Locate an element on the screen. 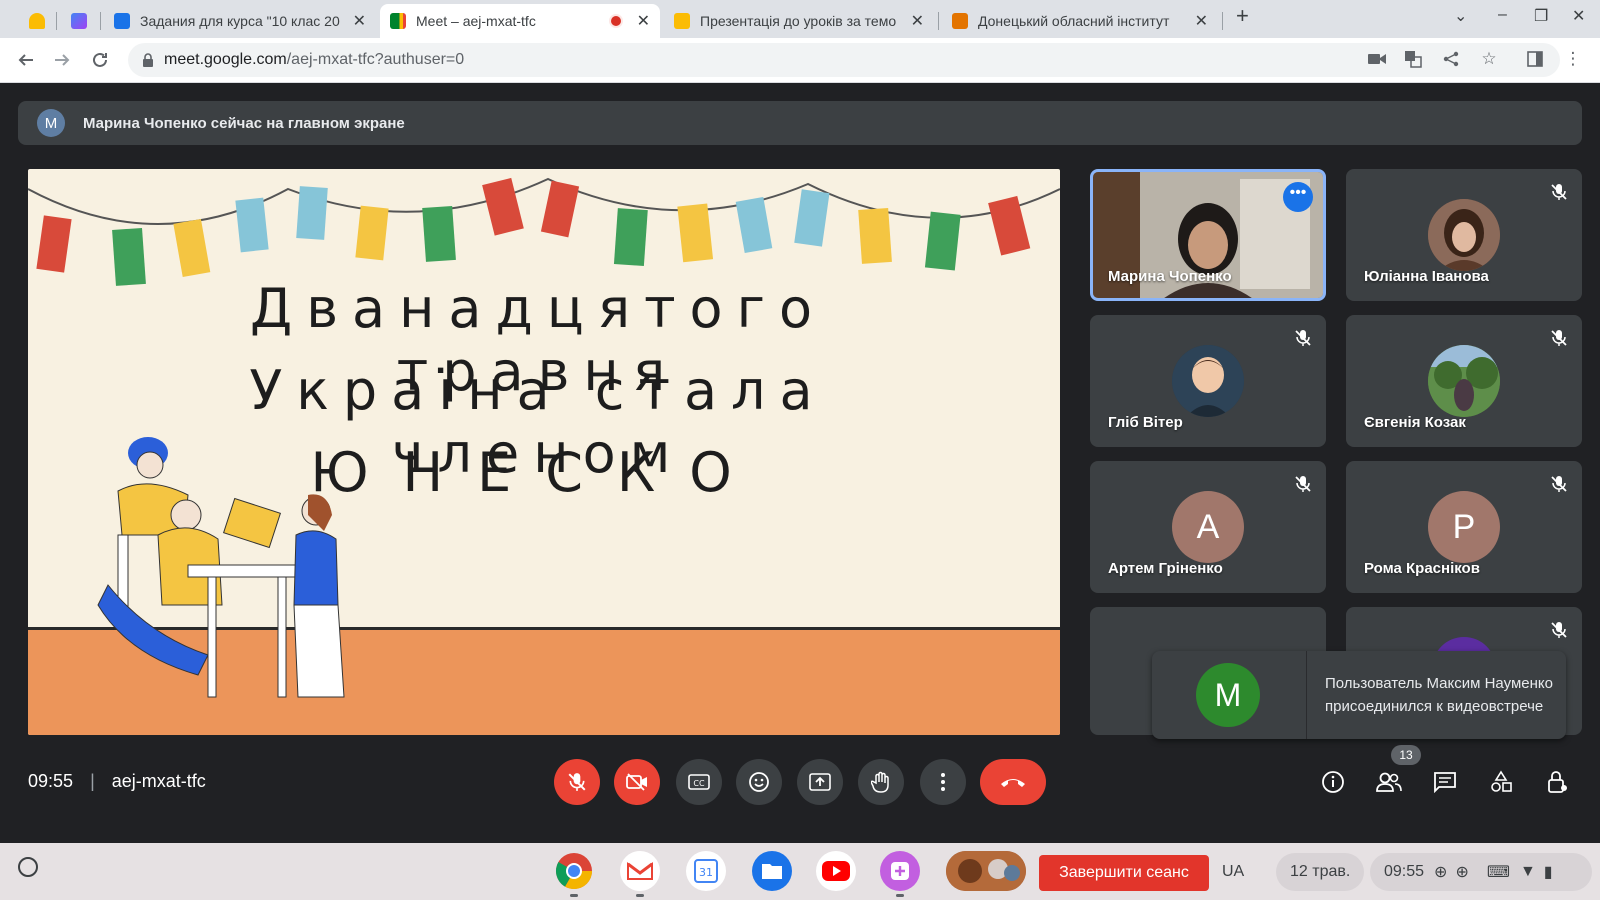  close-window-button: ✕ is located at coordinates (1578, 16).